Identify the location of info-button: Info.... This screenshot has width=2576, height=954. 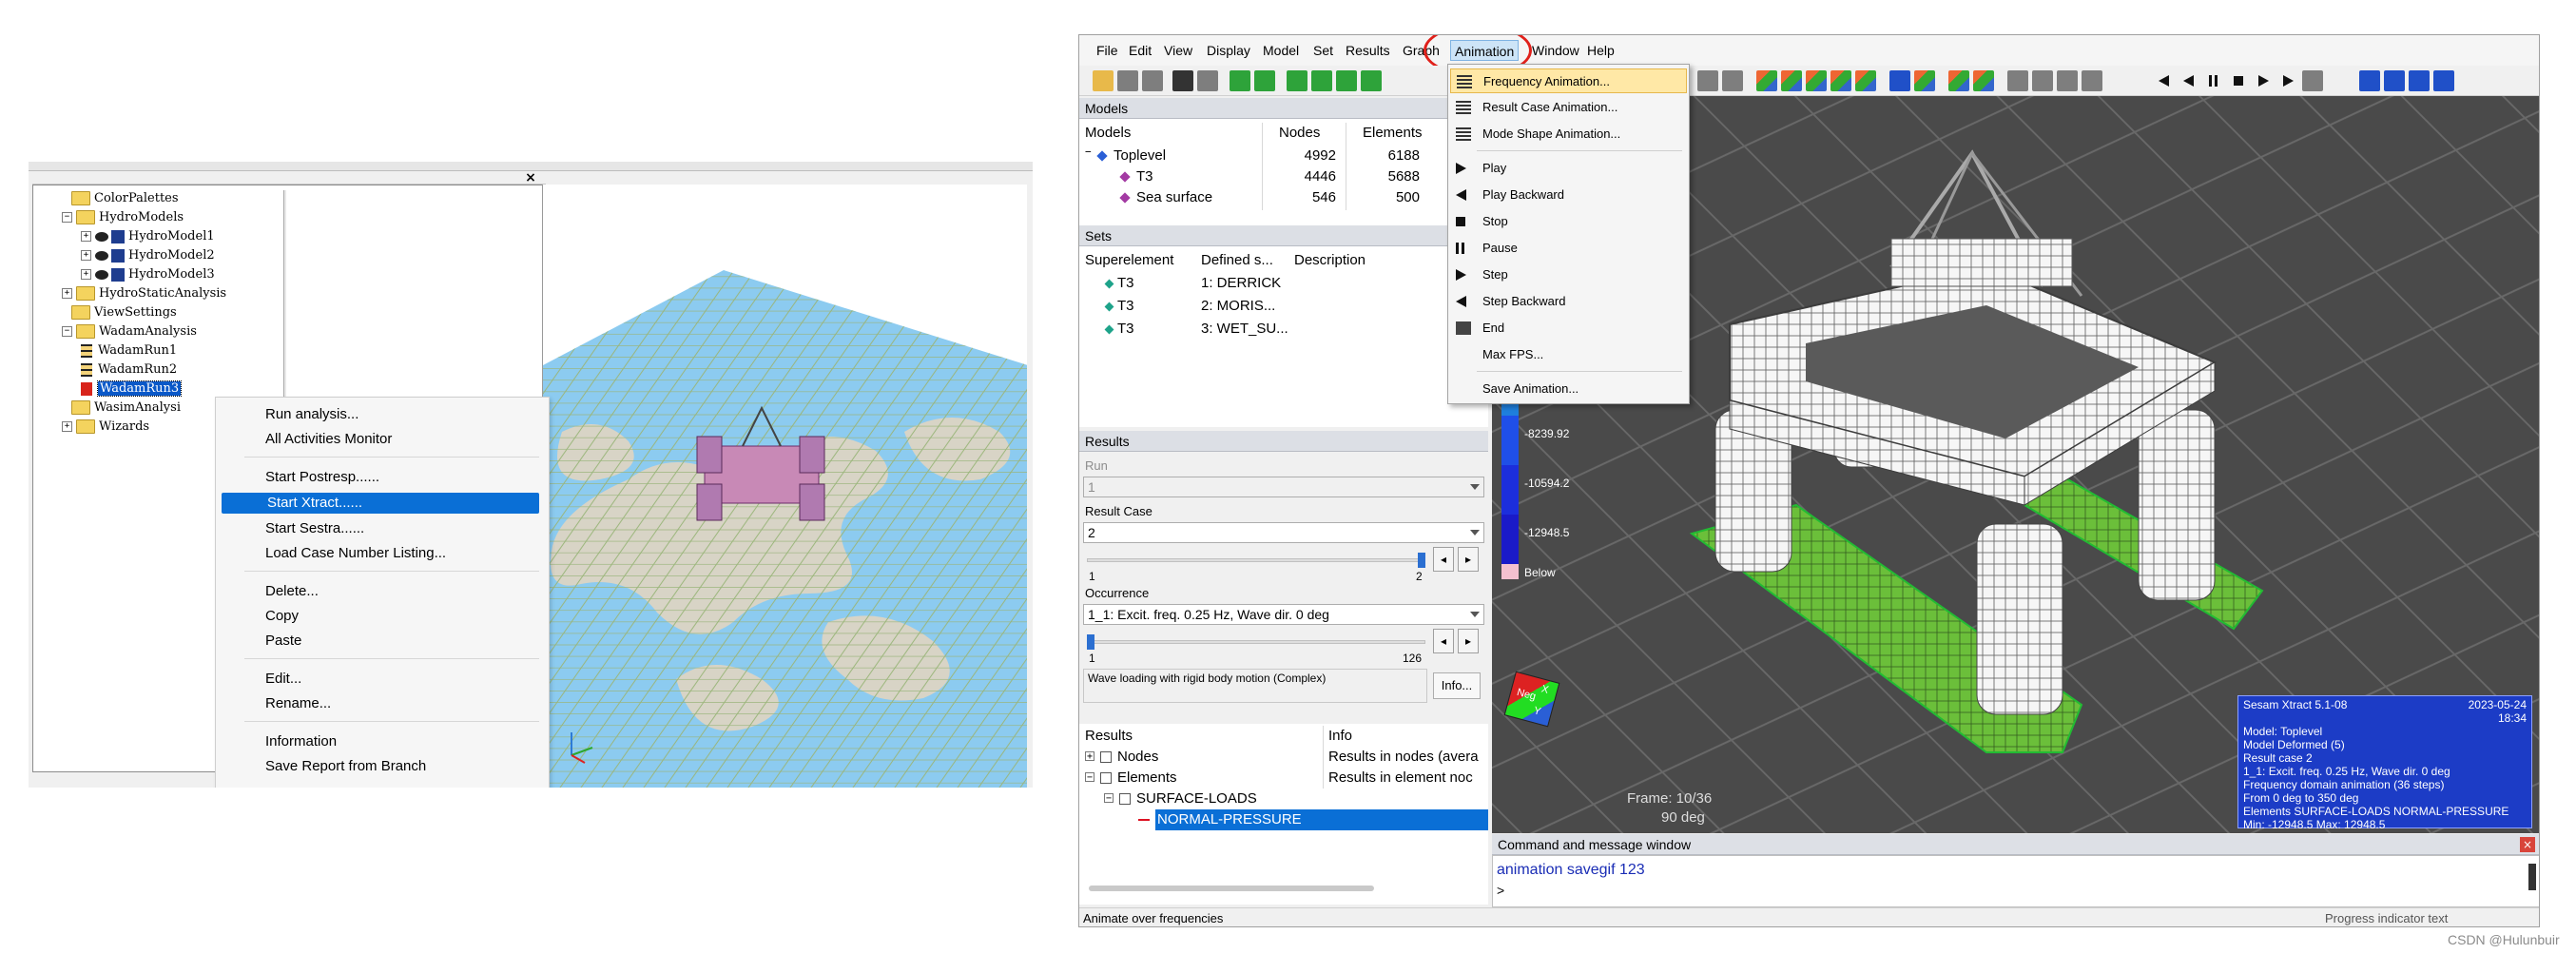
(1457, 685).